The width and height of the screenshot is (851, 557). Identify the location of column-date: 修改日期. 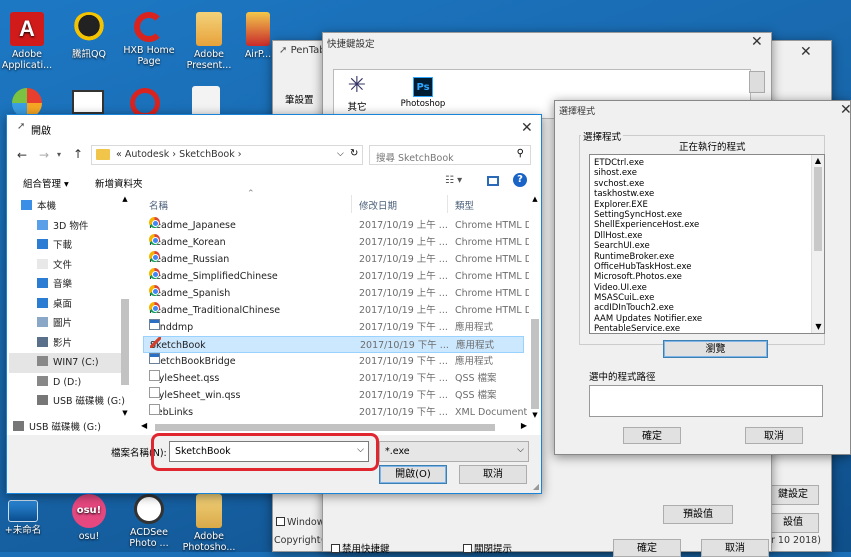
(378, 205).